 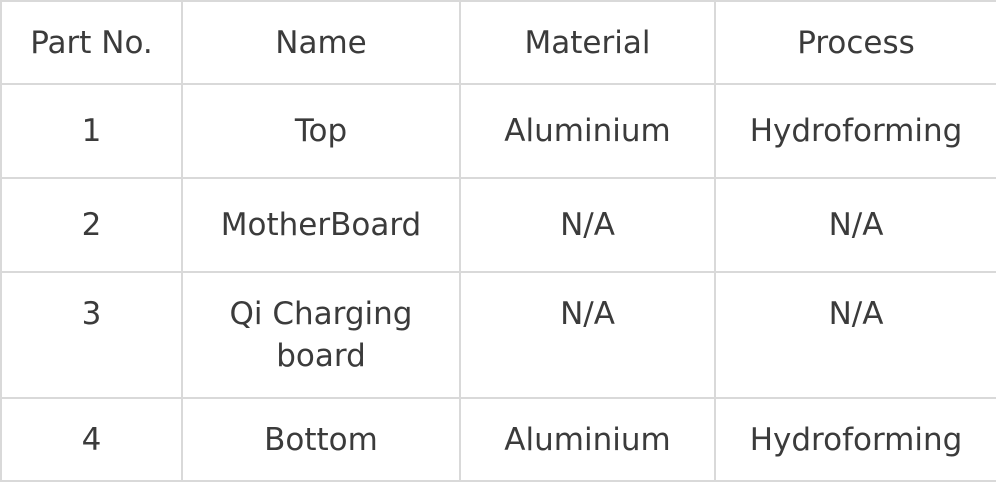 What do you see at coordinates (91, 225) in the screenshot?
I see `cell-part-no: 2` at bounding box center [91, 225].